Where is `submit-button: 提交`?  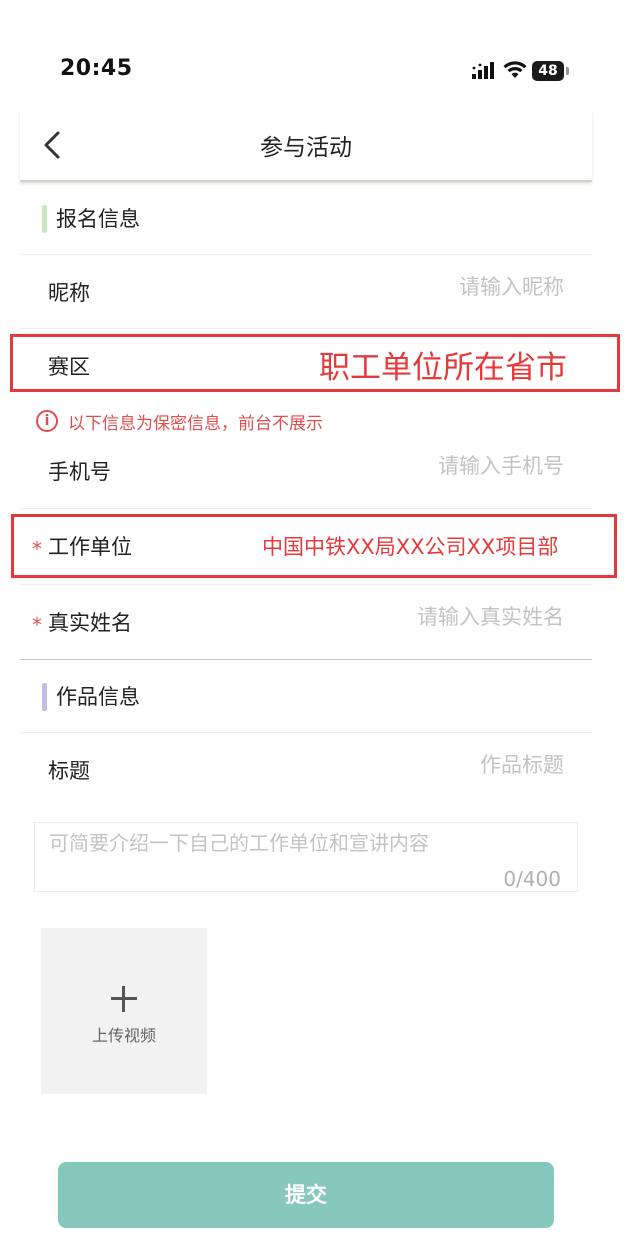
submit-button: 提交 is located at coordinates (306, 1195).